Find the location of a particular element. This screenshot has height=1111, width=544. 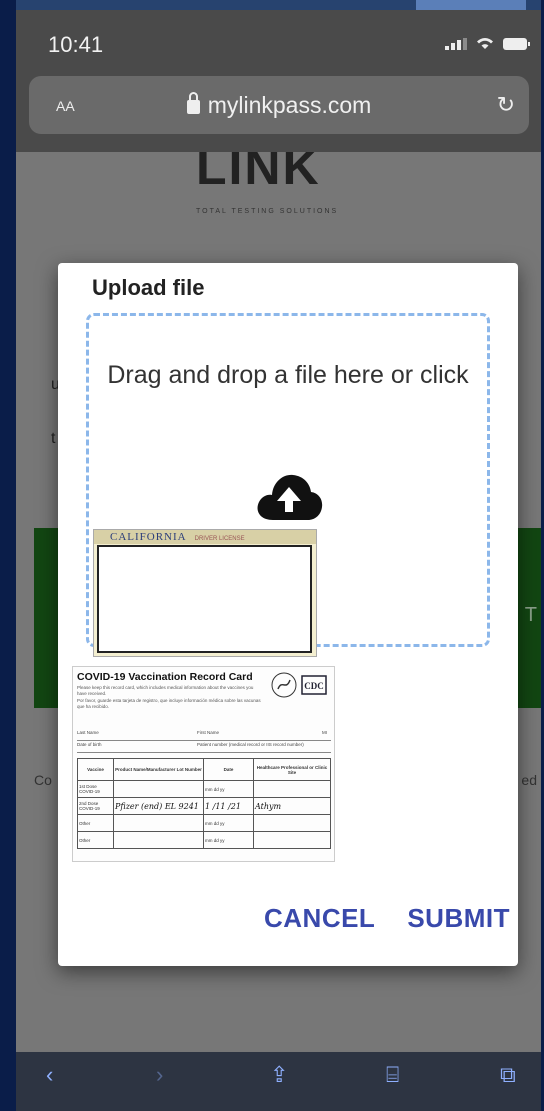

signal-icon is located at coordinates (456, 44).